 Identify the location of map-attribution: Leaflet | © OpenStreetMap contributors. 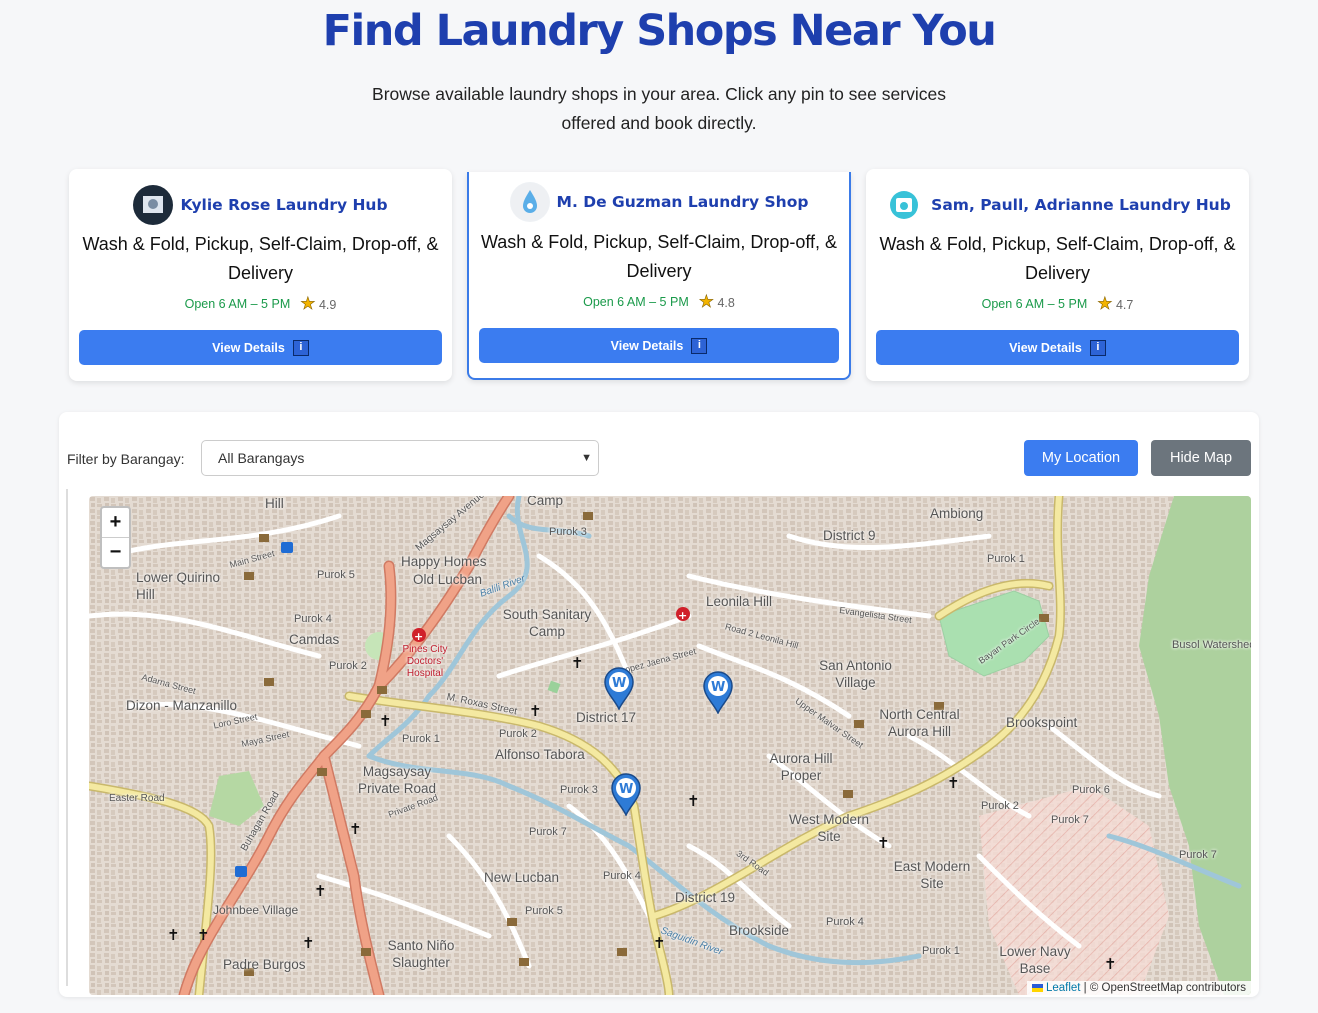
(1138, 988).